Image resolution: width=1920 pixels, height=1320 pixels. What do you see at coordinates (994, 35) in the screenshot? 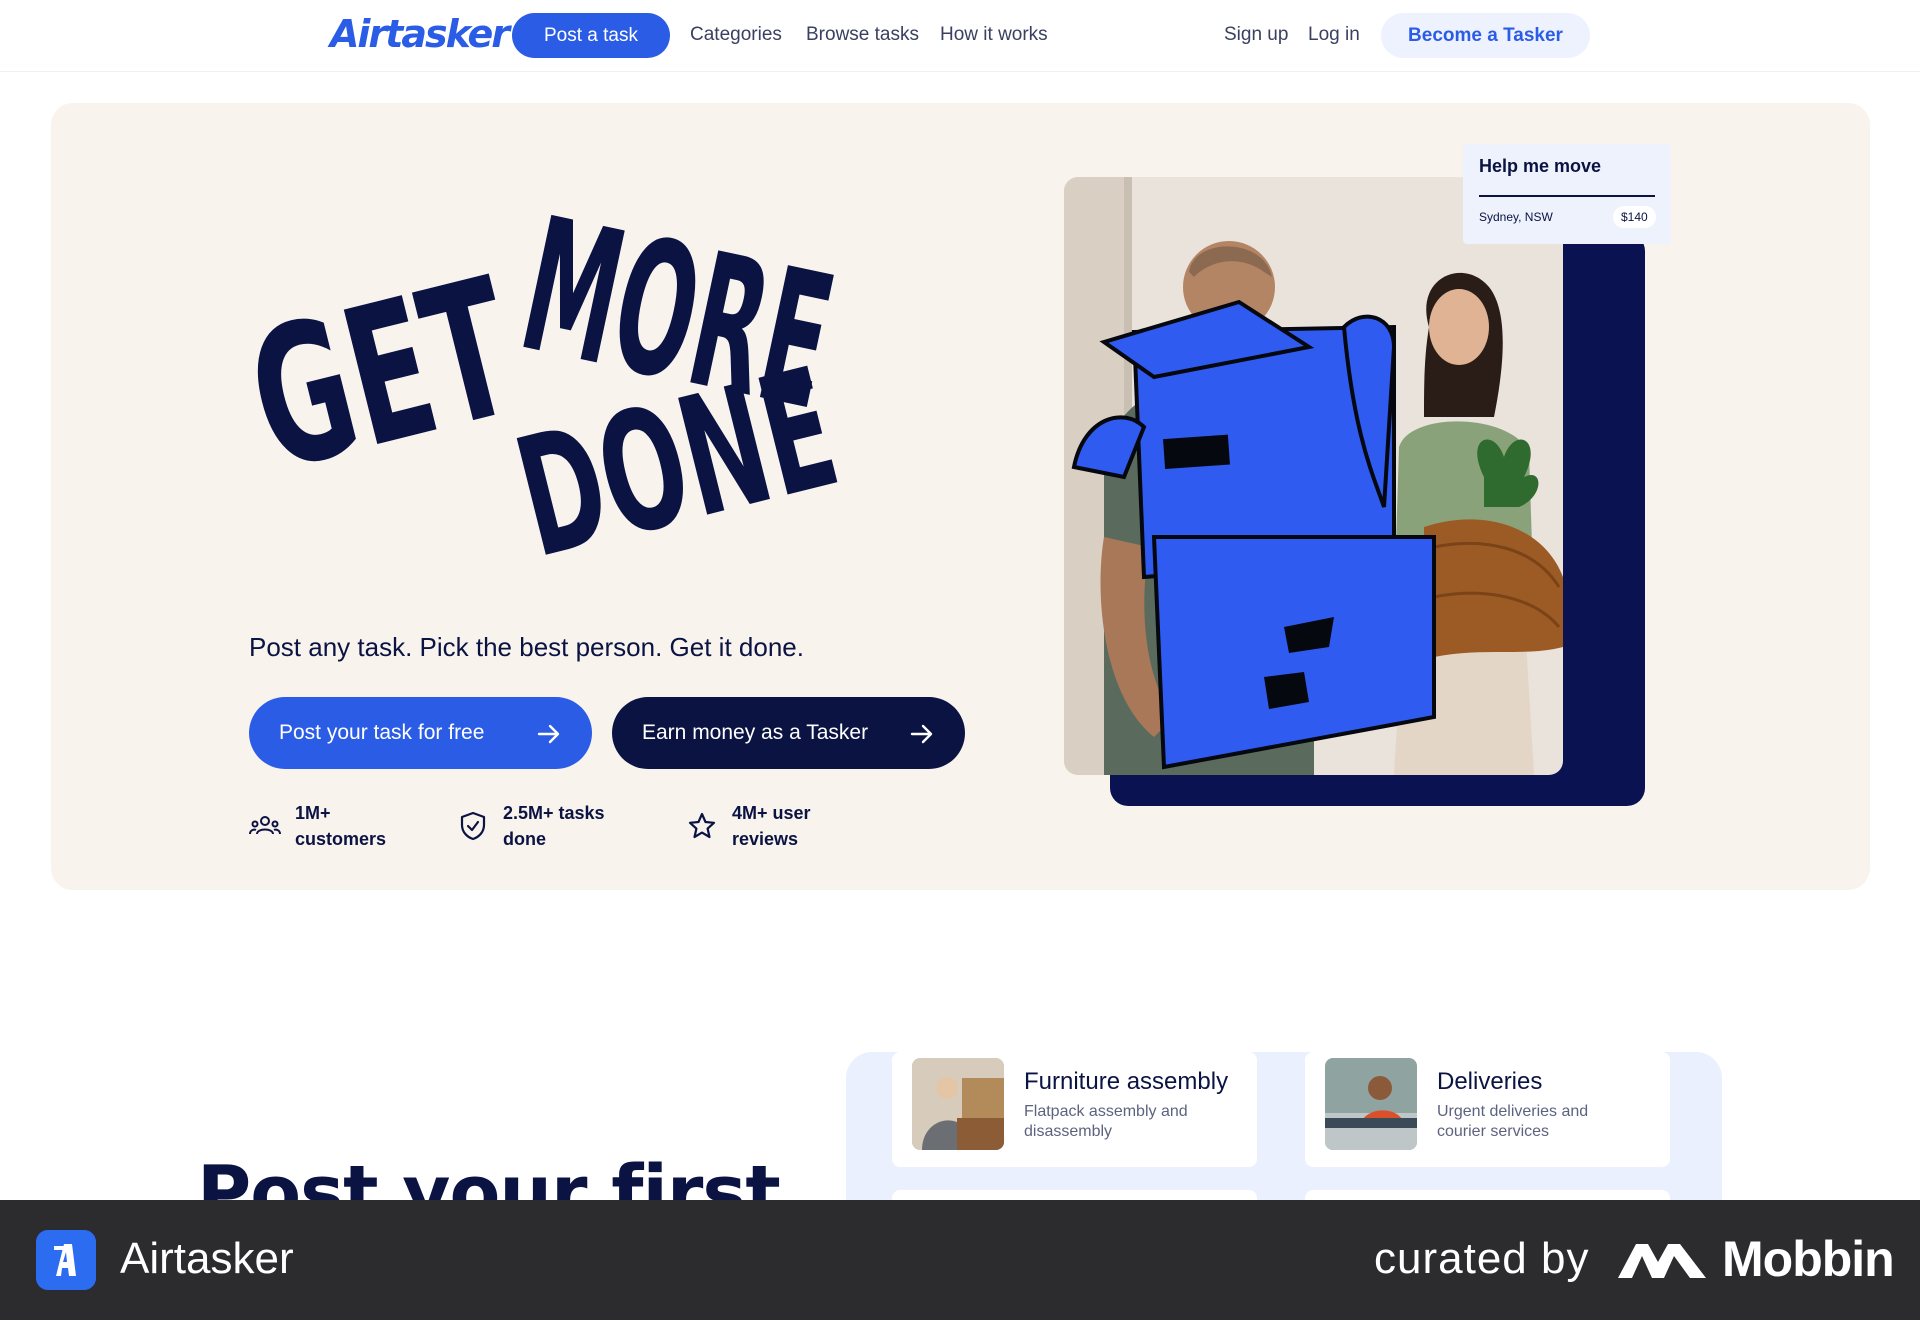
I see `nav-how-it-works: How it works` at bounding box center [994, 35].